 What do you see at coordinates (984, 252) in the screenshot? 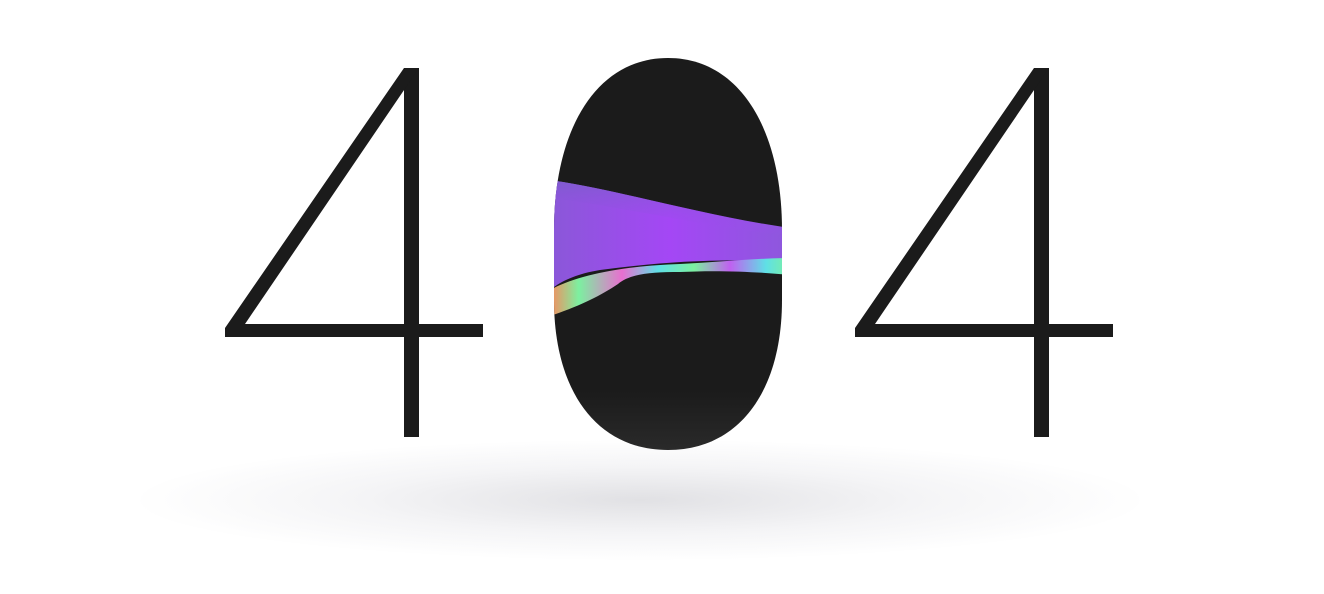
I see `digit-four-right` at bounding box center [984, 252].